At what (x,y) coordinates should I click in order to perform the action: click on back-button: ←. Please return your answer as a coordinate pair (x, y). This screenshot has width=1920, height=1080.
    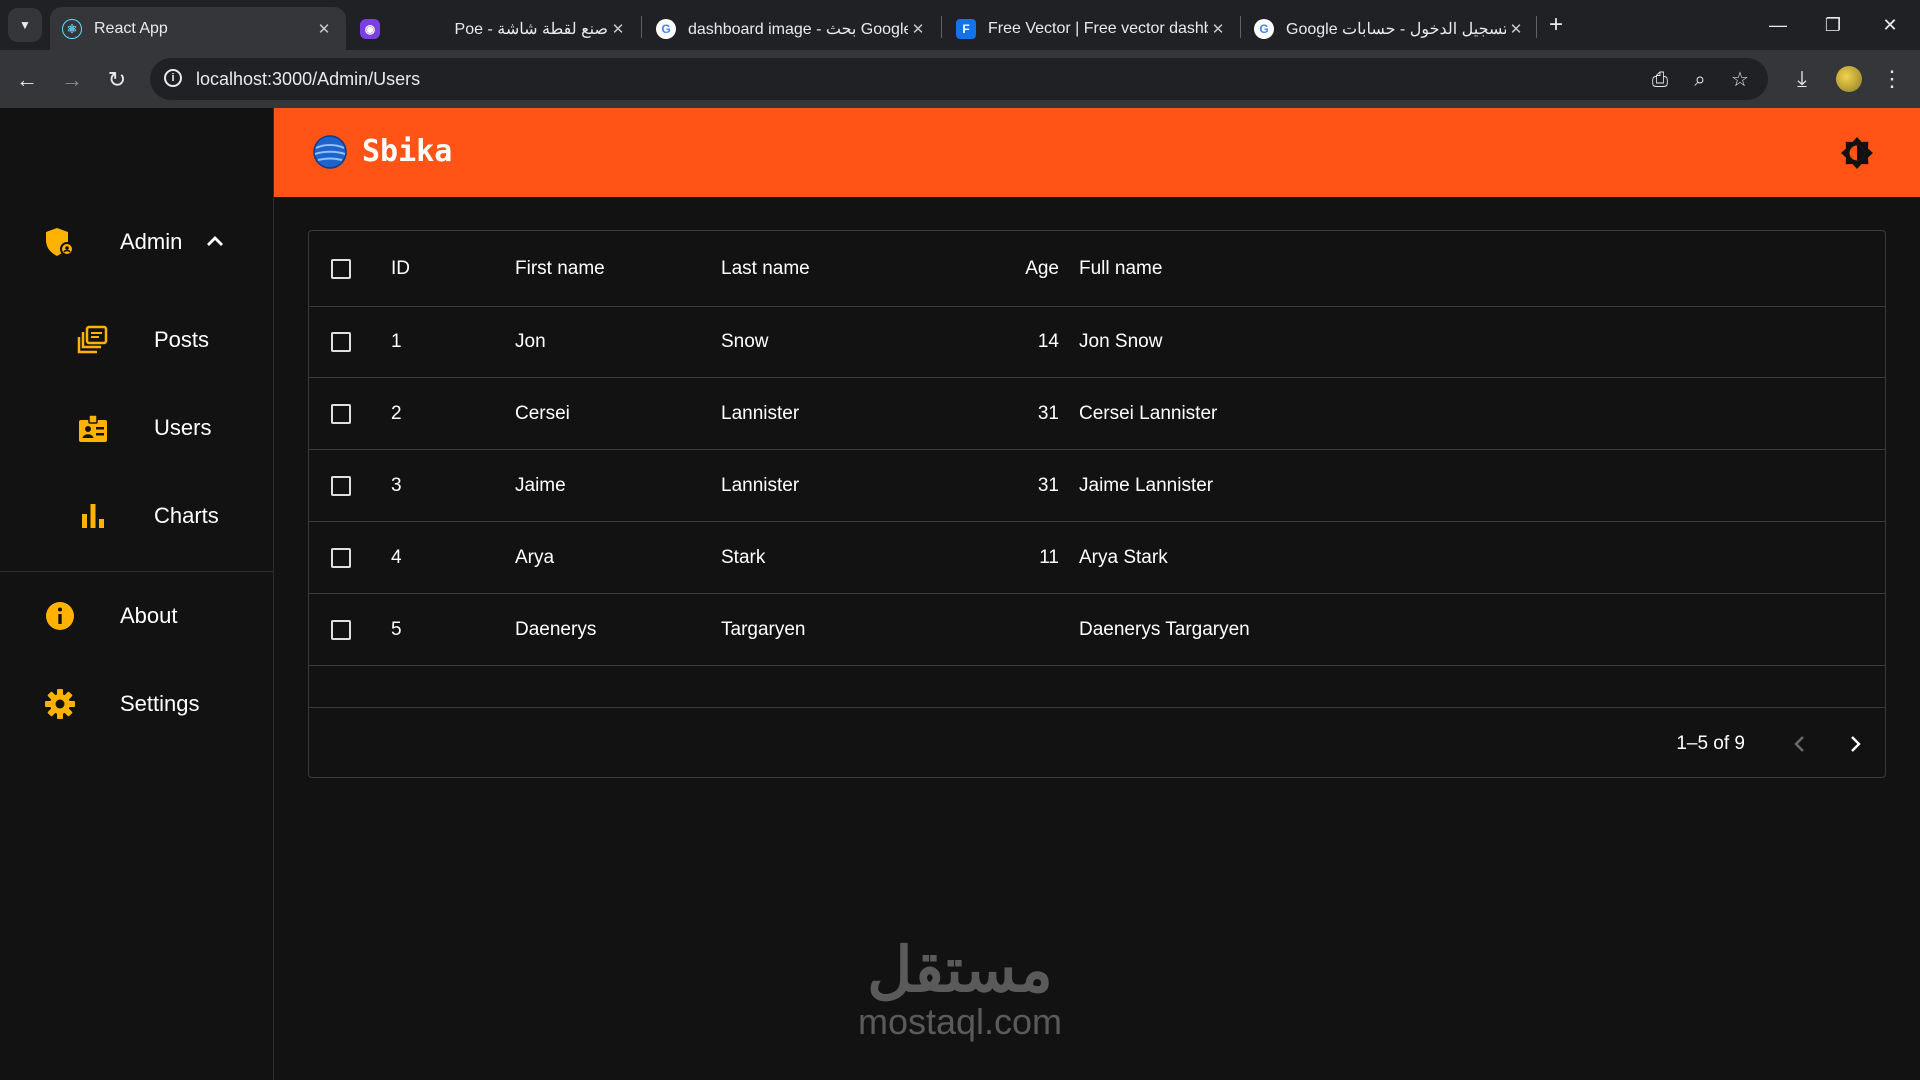
    Looking at the image, I should click on (27, 80).